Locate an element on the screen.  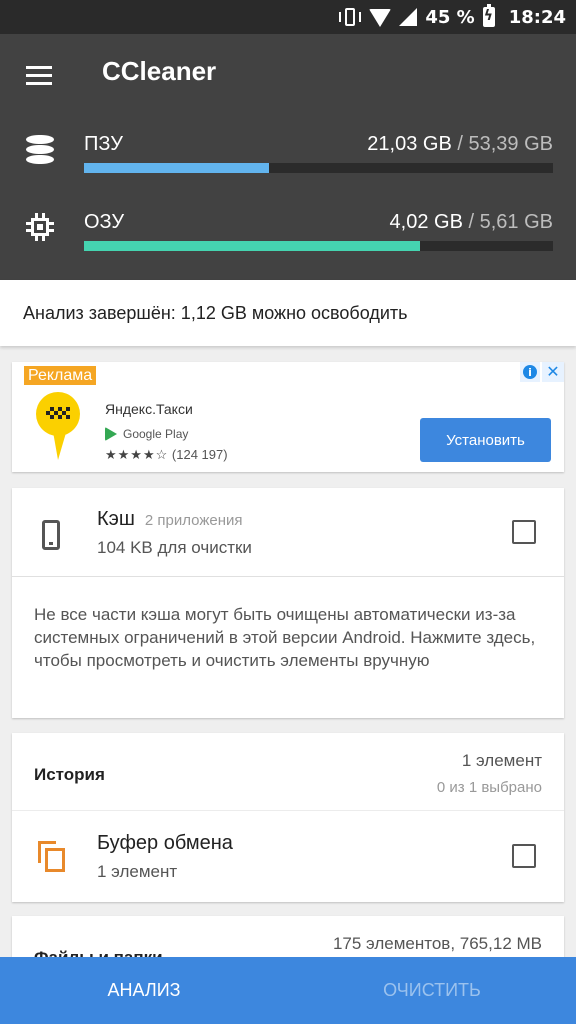
google-play-label: Google Play is located at coordinates (156, 434).